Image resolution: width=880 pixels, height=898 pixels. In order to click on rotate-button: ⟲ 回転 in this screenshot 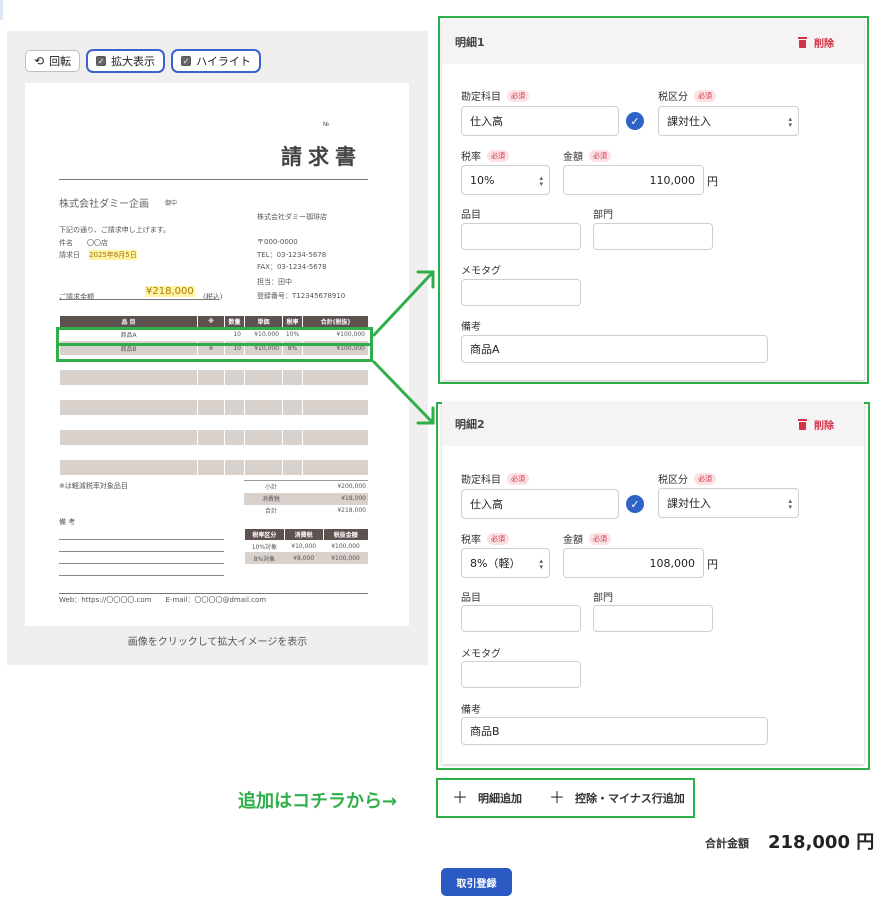, I will do `click(53, 61)`.